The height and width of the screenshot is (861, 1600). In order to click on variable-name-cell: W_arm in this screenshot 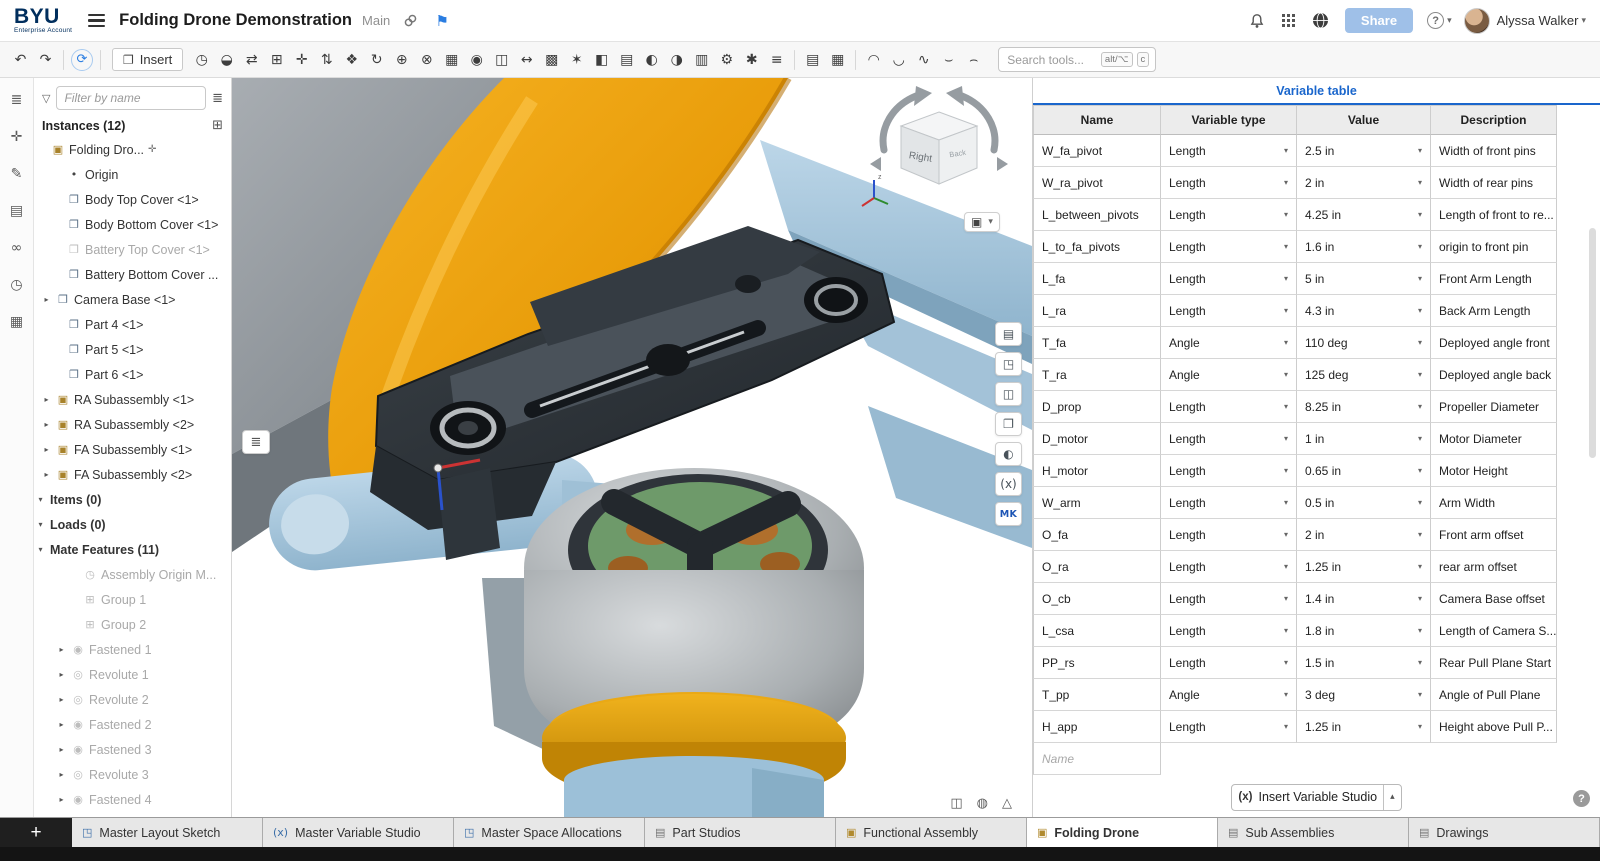, I will do `click(1097, 503)`.